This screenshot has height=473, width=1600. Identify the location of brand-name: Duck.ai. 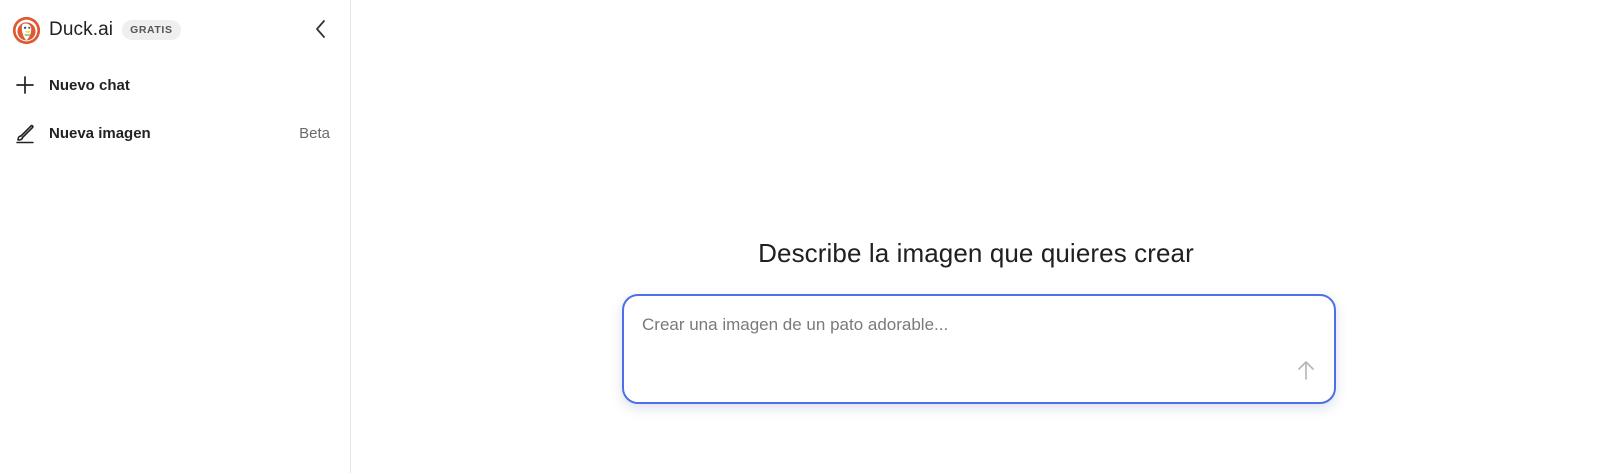
(81, 29).